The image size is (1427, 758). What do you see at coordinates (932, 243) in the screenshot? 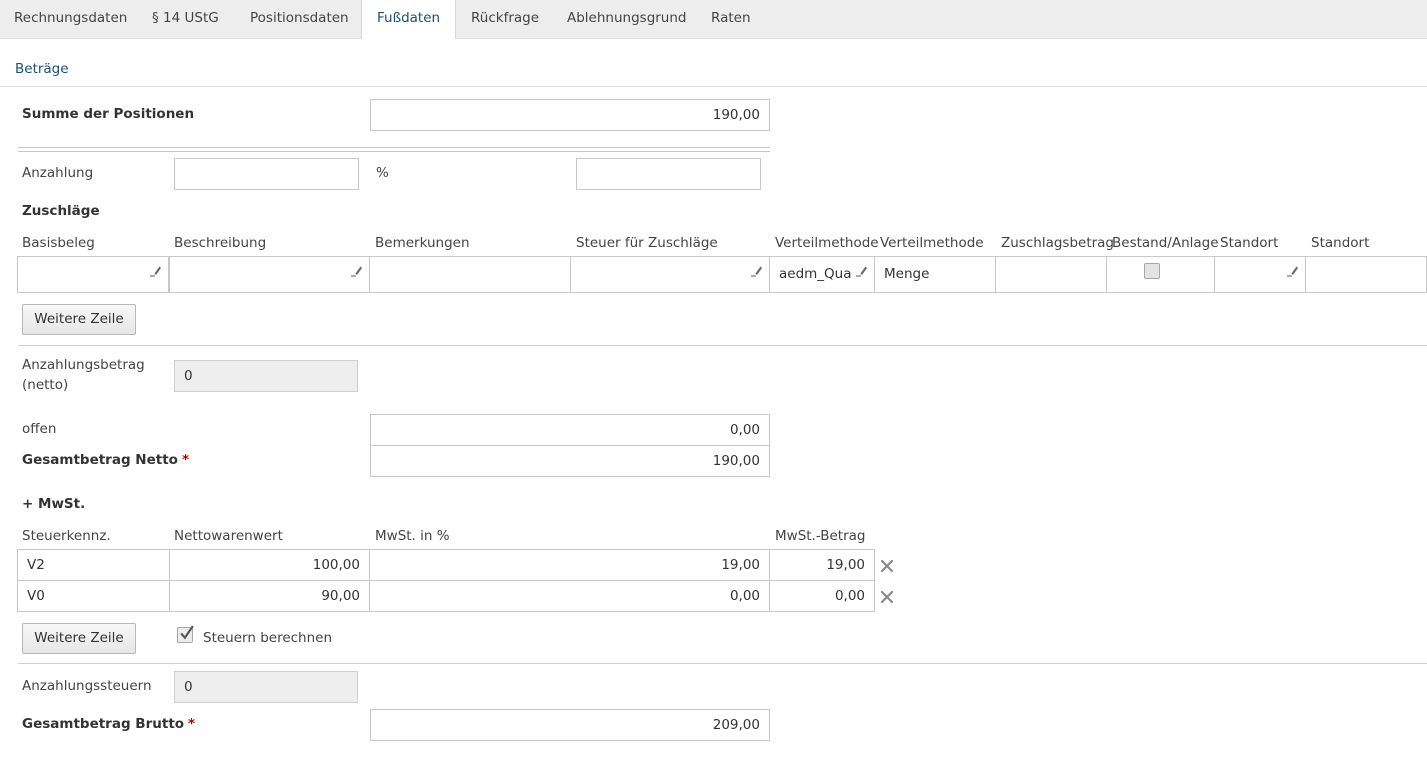
I see `col-verteilmethode-name: Verteilmethode` at bounding box center [932, 243].